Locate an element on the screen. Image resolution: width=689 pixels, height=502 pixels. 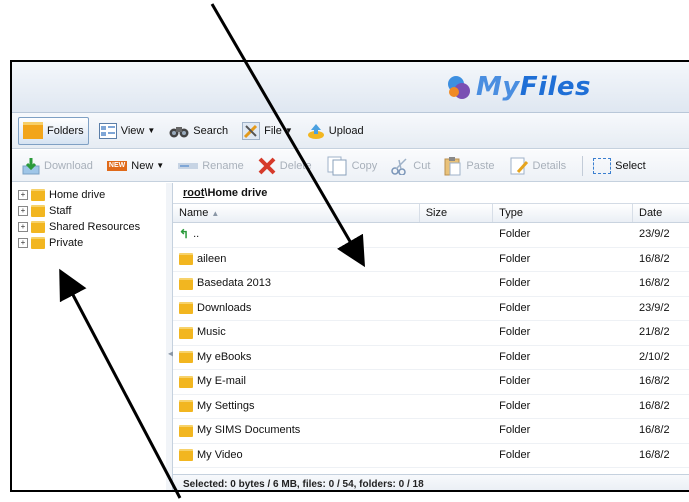
breadcrumb-current: Home drive is located at coordinates (237, 193).